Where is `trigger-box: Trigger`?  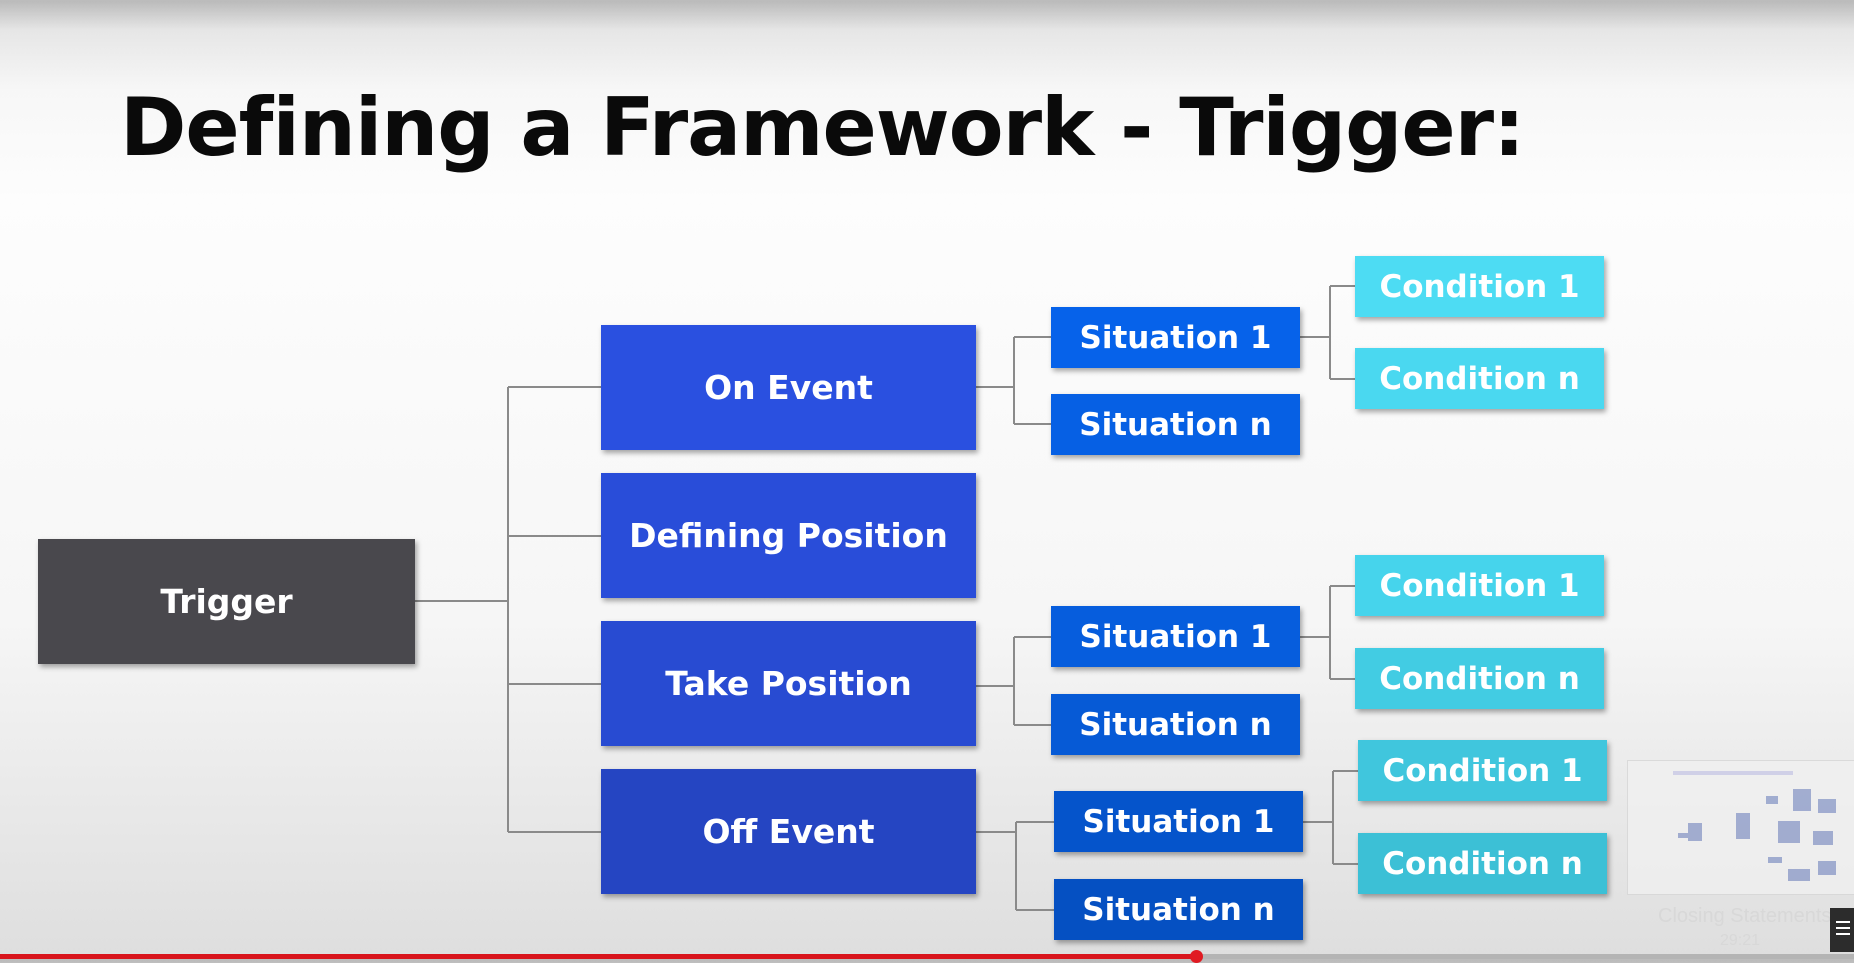
trigger-box: Trigger is located at coordinates (226, 601).